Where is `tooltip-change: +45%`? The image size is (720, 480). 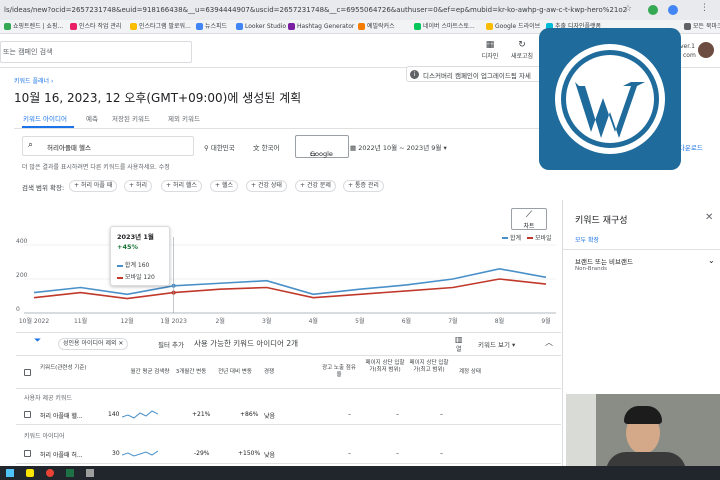
tooltip-change: +45% is located at coordinates (128, 247).